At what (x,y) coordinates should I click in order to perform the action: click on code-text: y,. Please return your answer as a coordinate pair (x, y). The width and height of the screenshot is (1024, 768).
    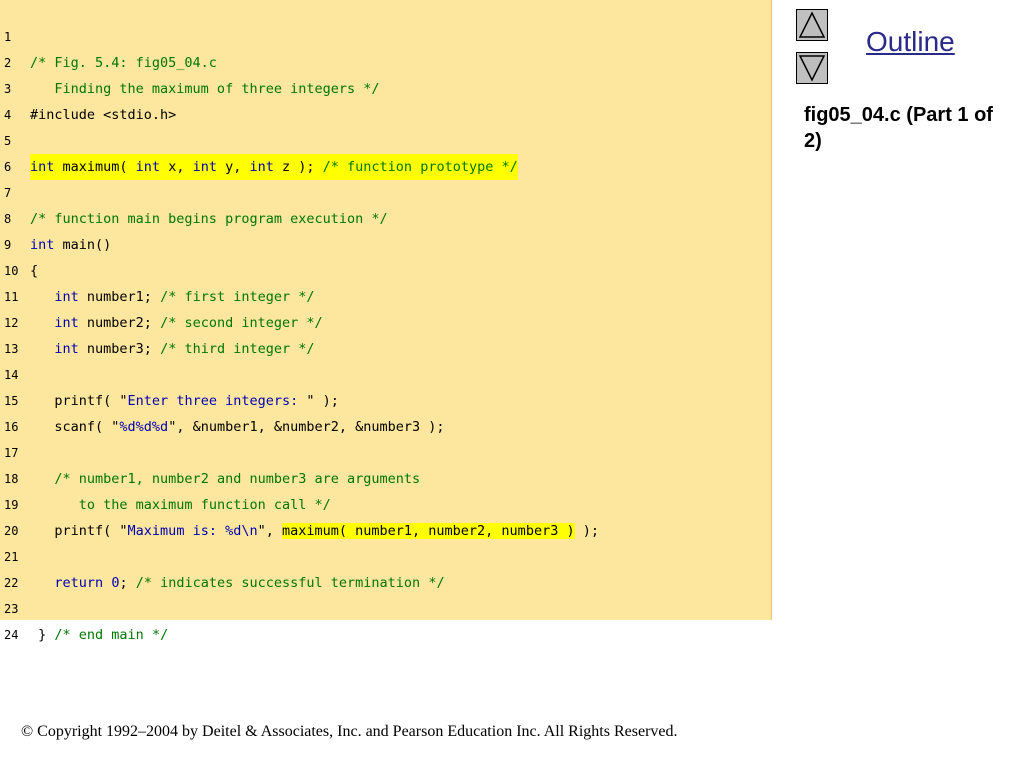
    Looking at the image, I should click on (233, 167).